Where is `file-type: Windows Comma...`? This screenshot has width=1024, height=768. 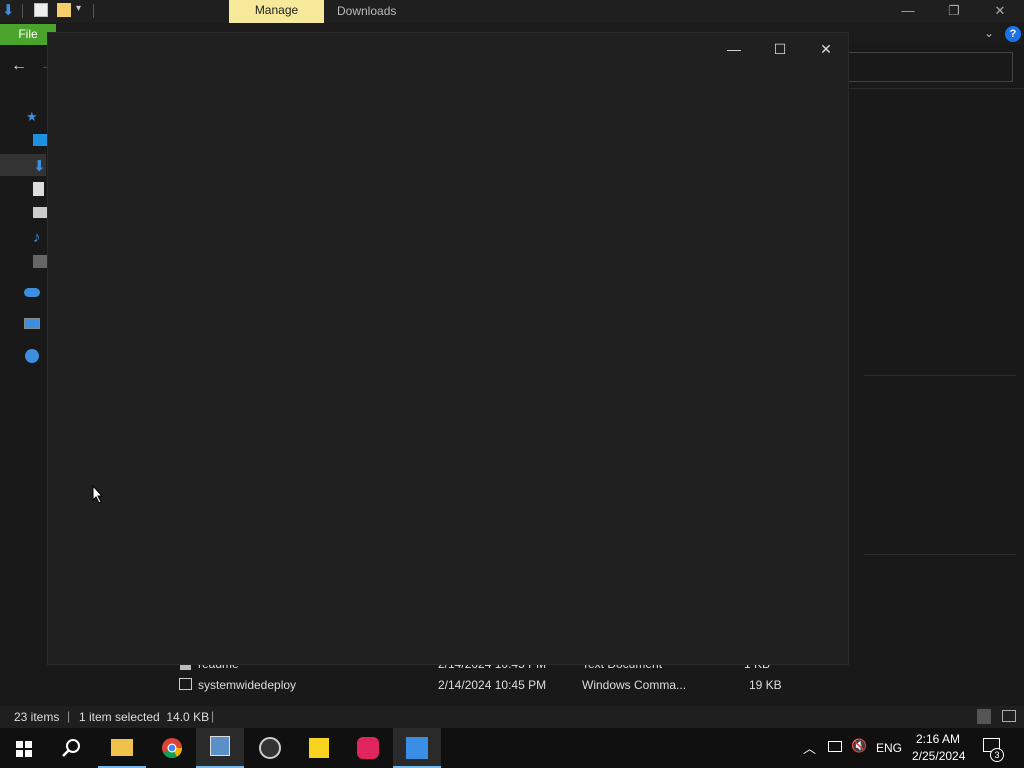
file-type: Windows Comma... is located at coordinates (634, 685).